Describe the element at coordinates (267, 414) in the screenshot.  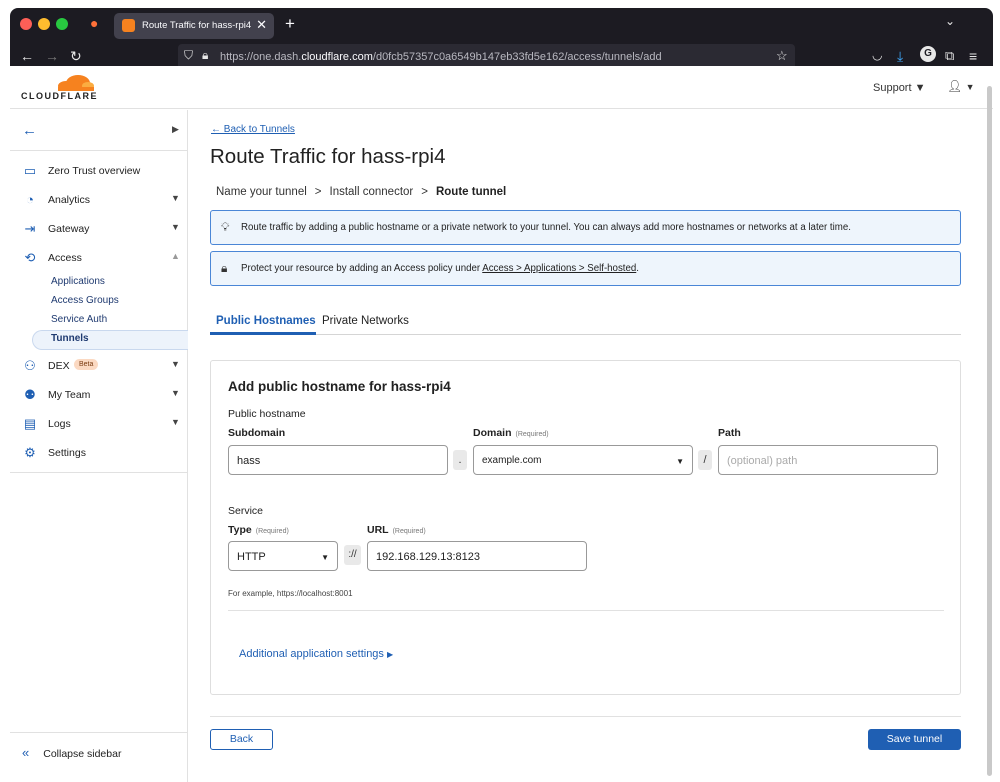
I see `public-hostname-label: Public hostname` at that location.